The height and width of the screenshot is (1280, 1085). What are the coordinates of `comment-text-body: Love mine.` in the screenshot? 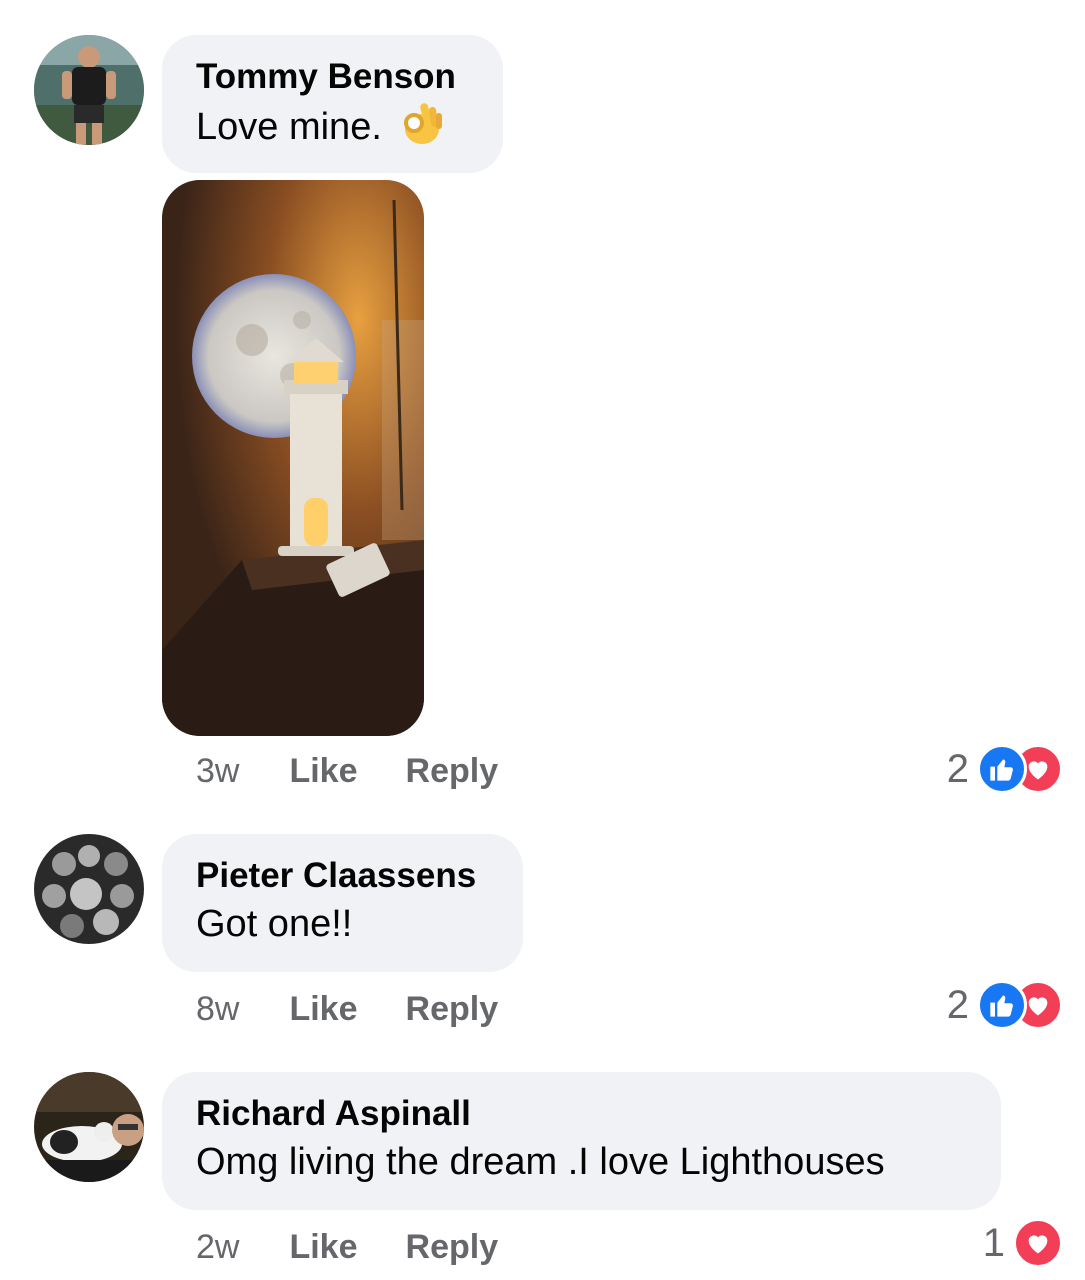 It's located at (289, 127).